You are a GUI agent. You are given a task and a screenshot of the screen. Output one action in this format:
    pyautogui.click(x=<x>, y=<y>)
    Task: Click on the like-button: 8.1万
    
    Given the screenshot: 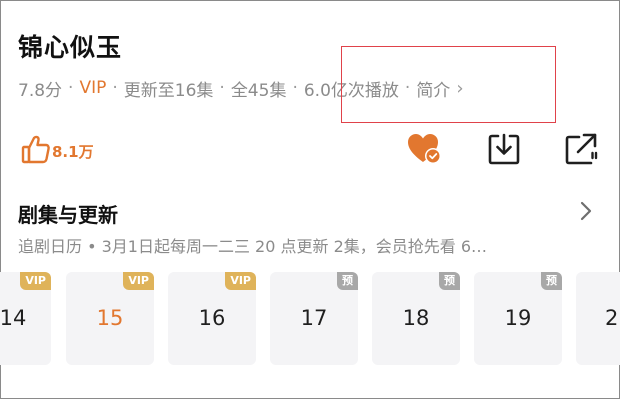 What is the action you would take?
    pyautogui.click(x=57, y=149)
    